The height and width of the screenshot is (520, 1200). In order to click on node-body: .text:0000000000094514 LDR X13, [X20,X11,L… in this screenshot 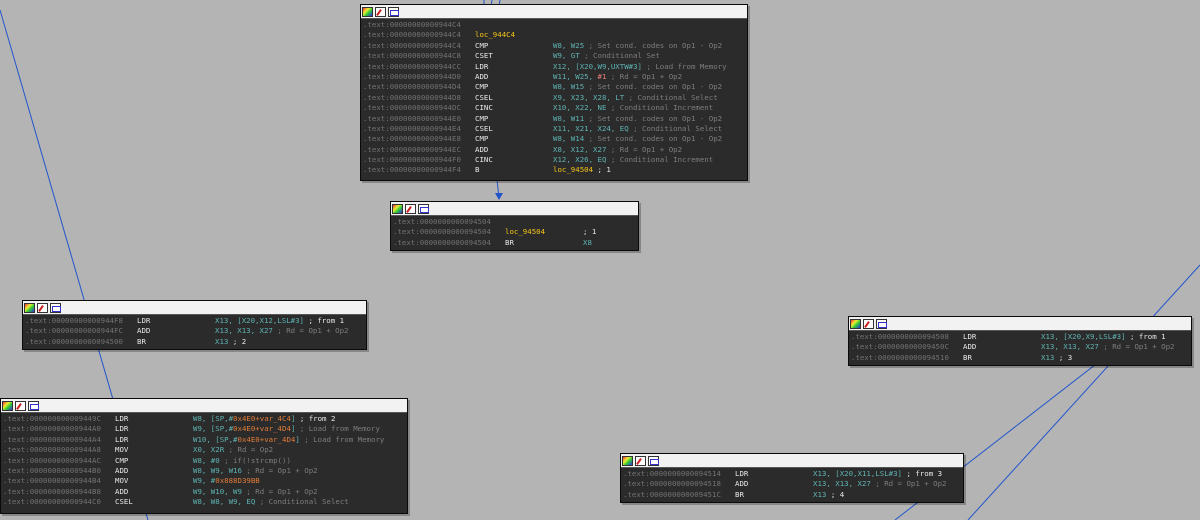, I will do `click(792, 484)`.